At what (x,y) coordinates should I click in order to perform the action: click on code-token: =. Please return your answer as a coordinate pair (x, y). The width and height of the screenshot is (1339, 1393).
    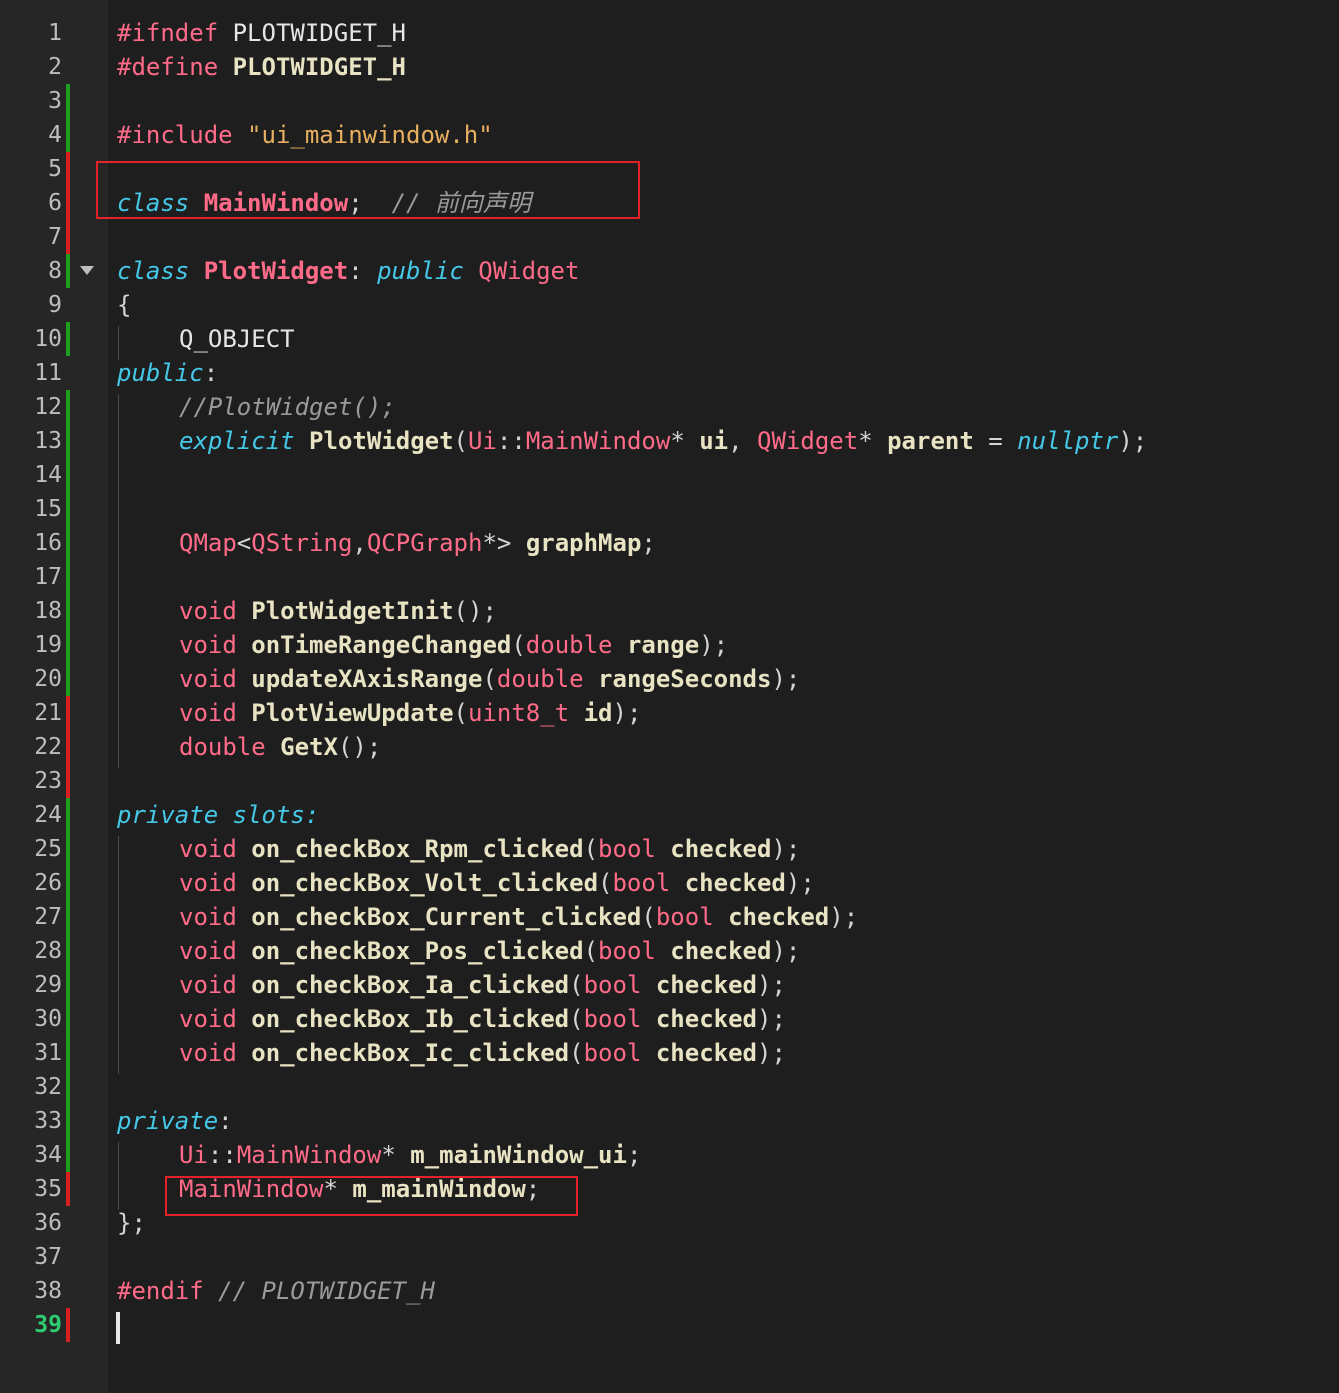
    Looking at the image, I should click on (995, 441).